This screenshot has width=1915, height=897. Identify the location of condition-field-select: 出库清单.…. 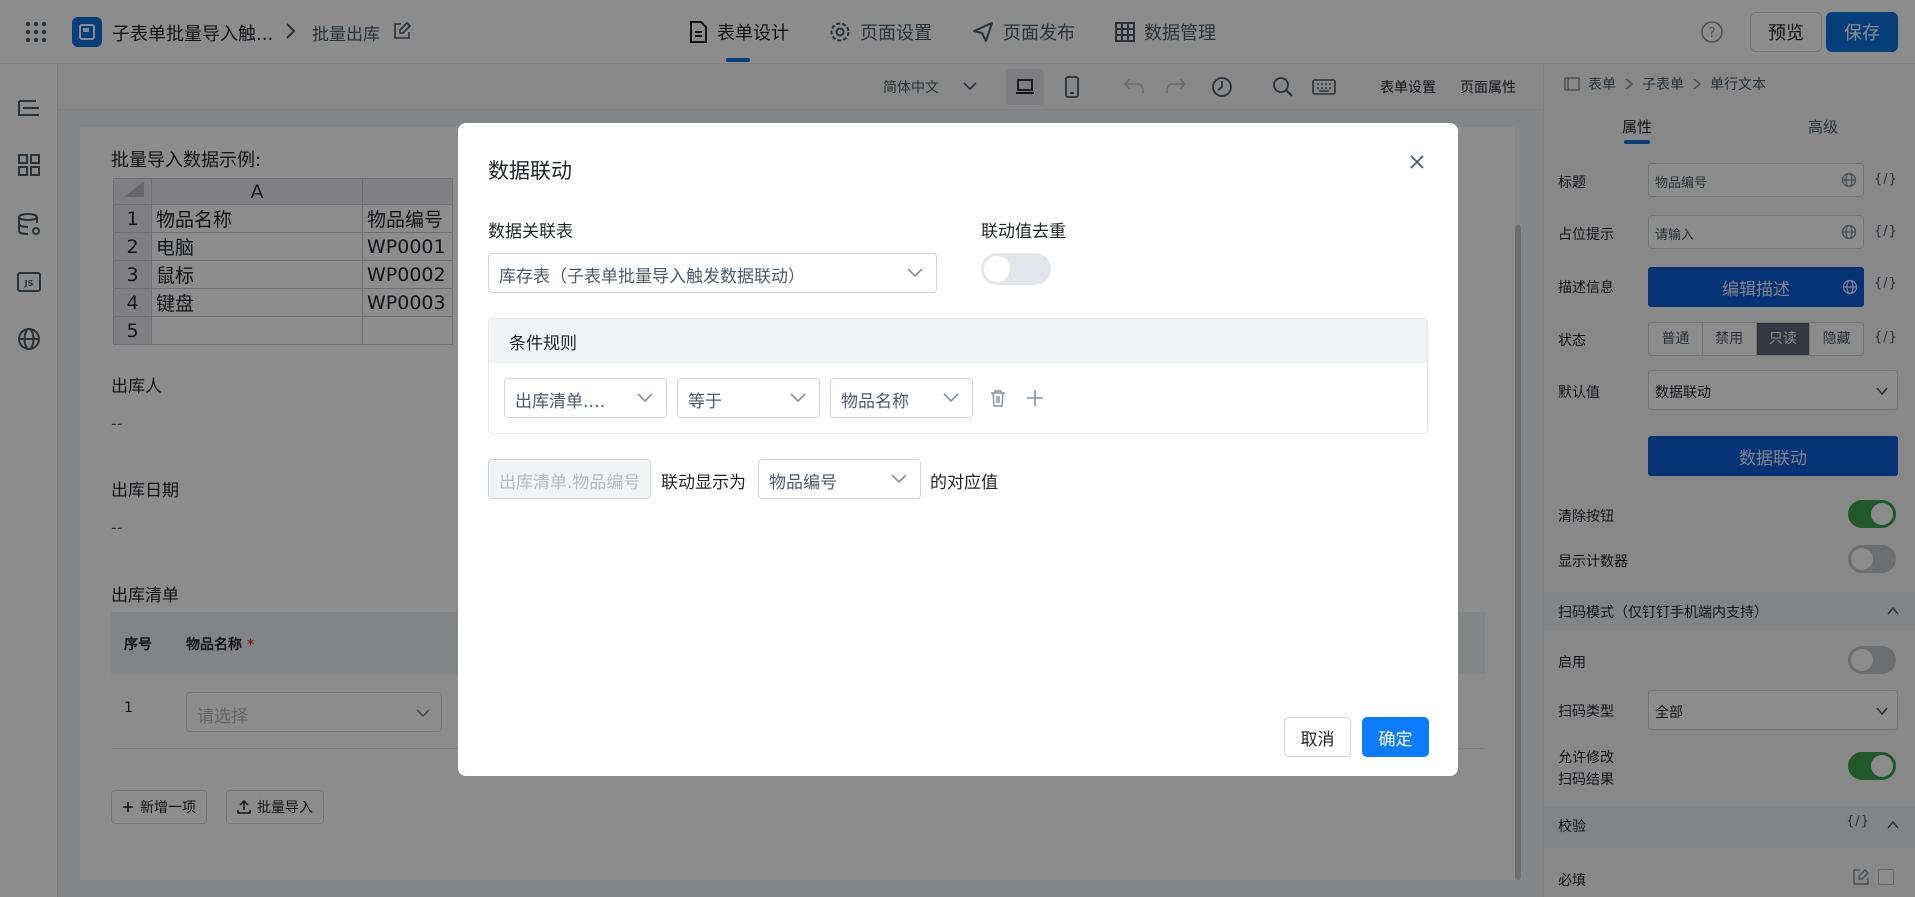
(585, 398).